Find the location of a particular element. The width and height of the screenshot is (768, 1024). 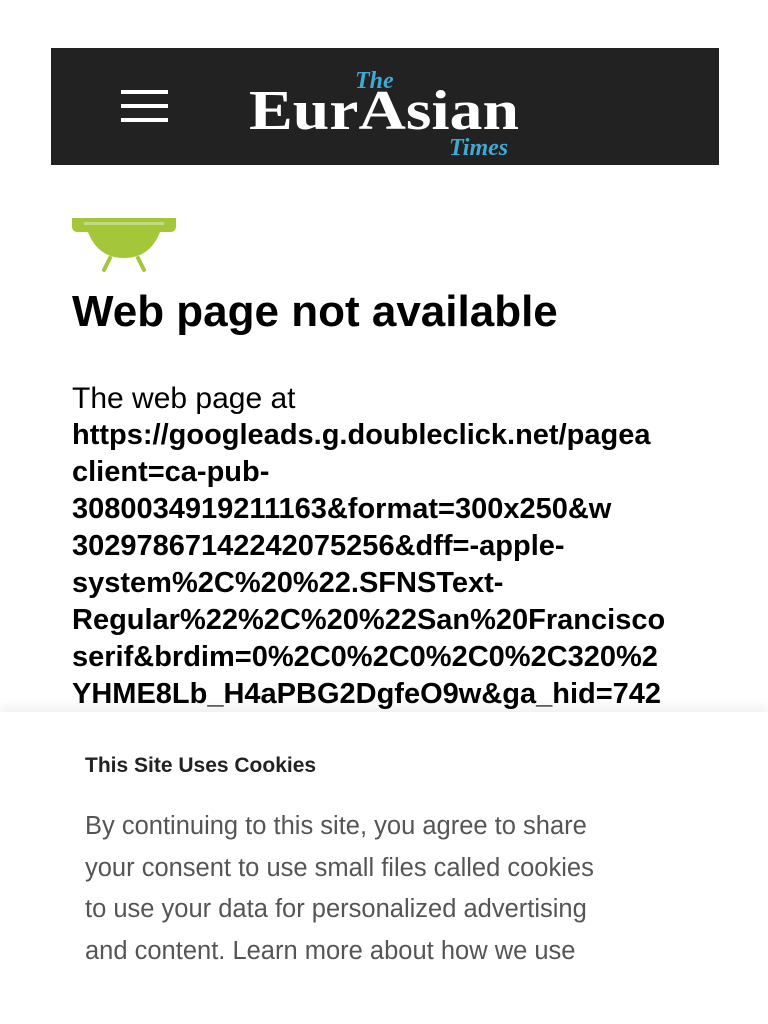

logo-main: EurAsian is located at coordinates (384, 111).